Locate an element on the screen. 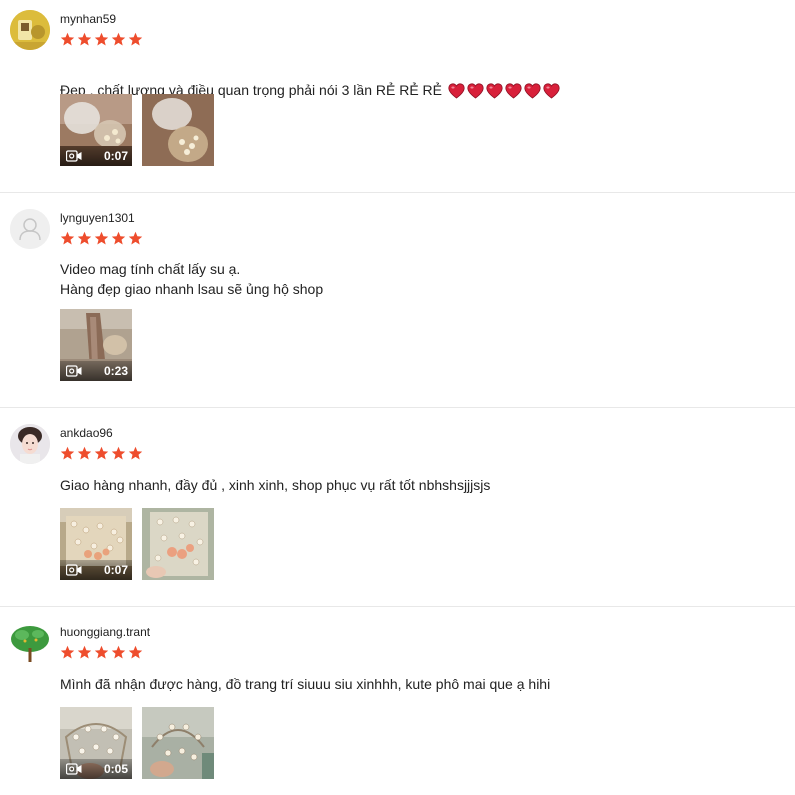  reviewer-username: huonggiang.trant is located at coordinates (105, 632).